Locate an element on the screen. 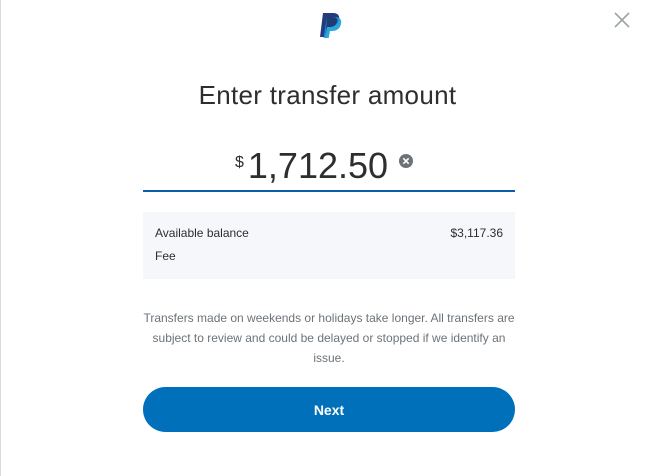  fee-row: Fee is located at coordinates (329, 256).